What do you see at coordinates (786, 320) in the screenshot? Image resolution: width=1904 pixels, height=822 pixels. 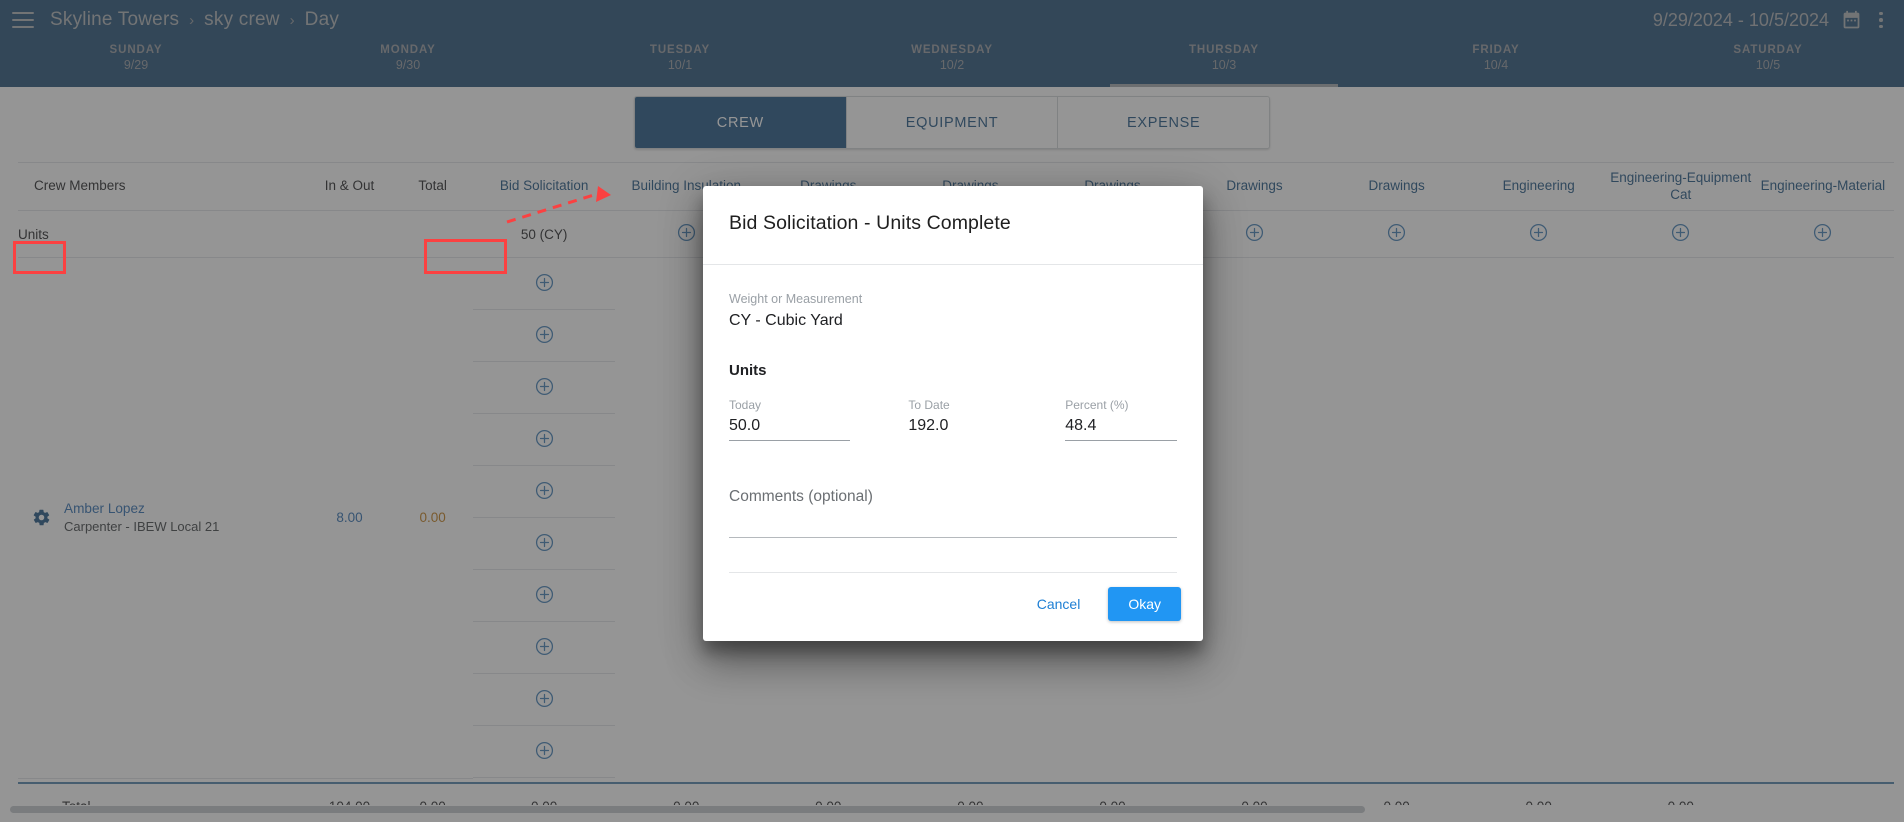 I see `weight-measurement-value: CY - Cubic Yard` at bounding box center [786, 320].